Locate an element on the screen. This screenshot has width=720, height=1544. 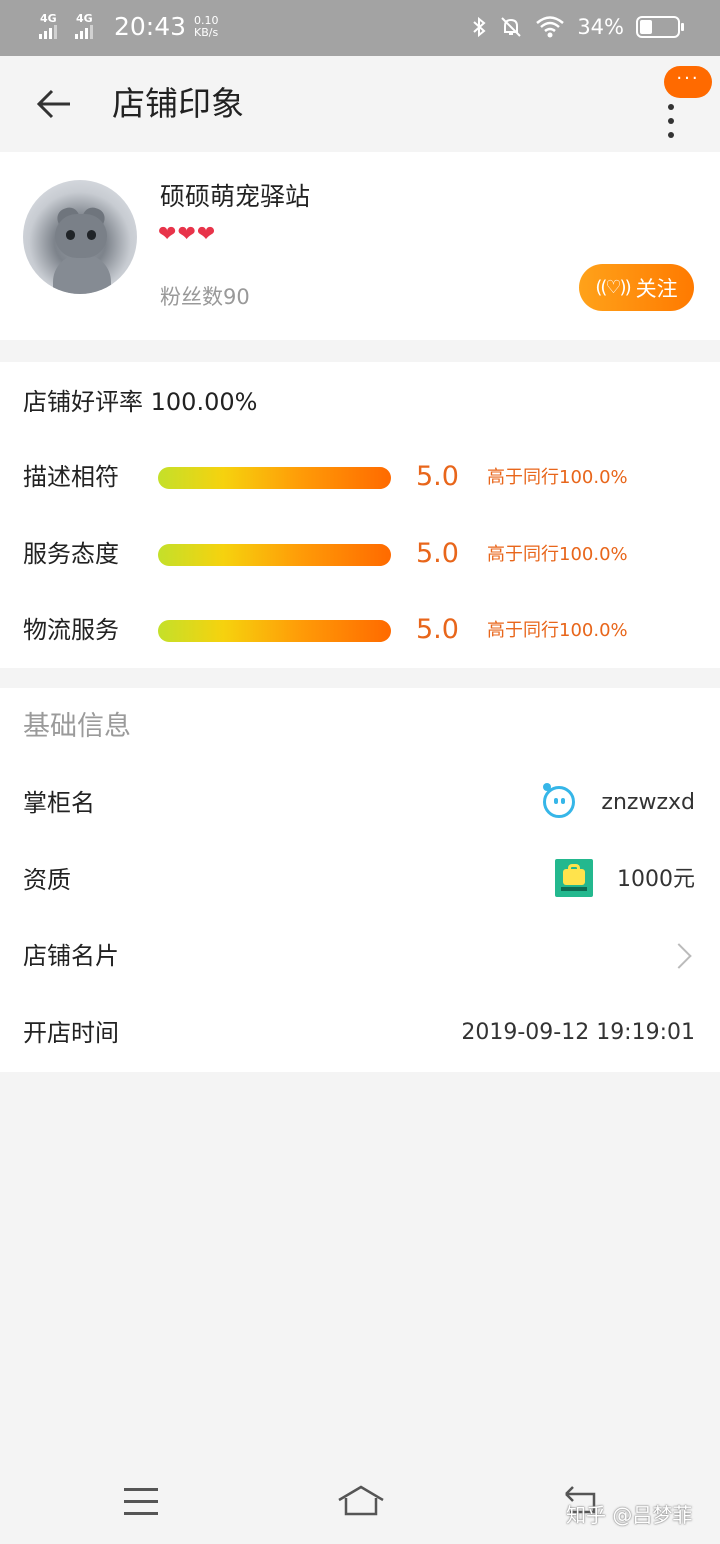
watermark-text: 知乎 @吕梦菲 is located at coordinates (629, 1515).